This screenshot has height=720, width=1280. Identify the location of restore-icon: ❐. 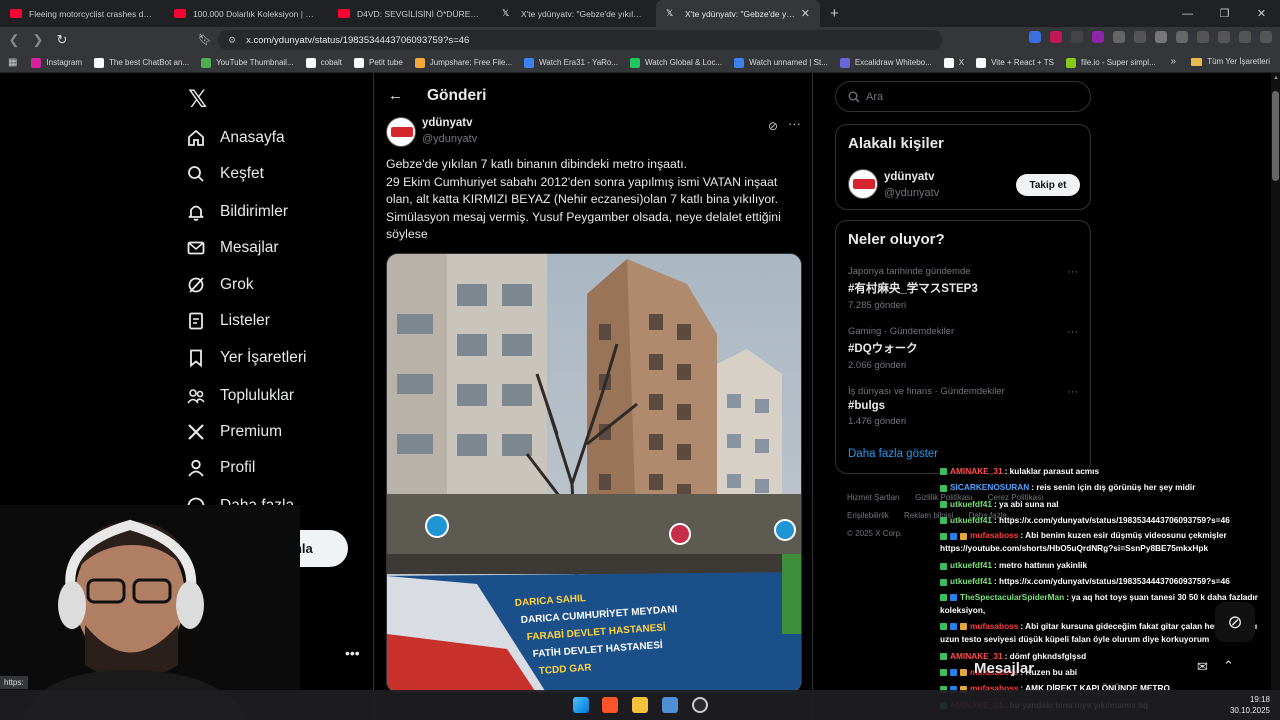
(1224, 13).